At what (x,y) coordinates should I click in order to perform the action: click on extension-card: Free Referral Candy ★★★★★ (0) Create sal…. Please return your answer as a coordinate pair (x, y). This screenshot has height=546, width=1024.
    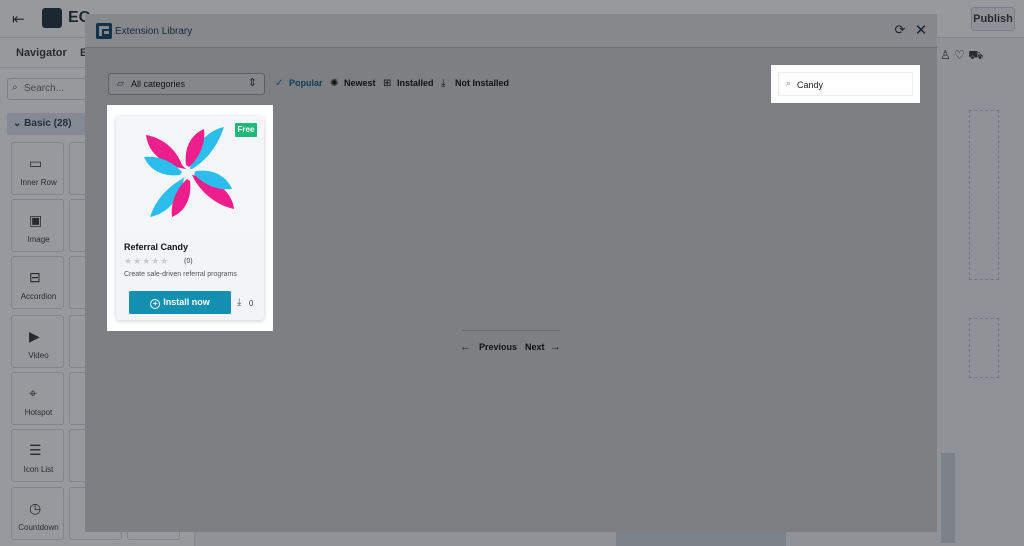
    Looking at the image, I should click on (190, 218).